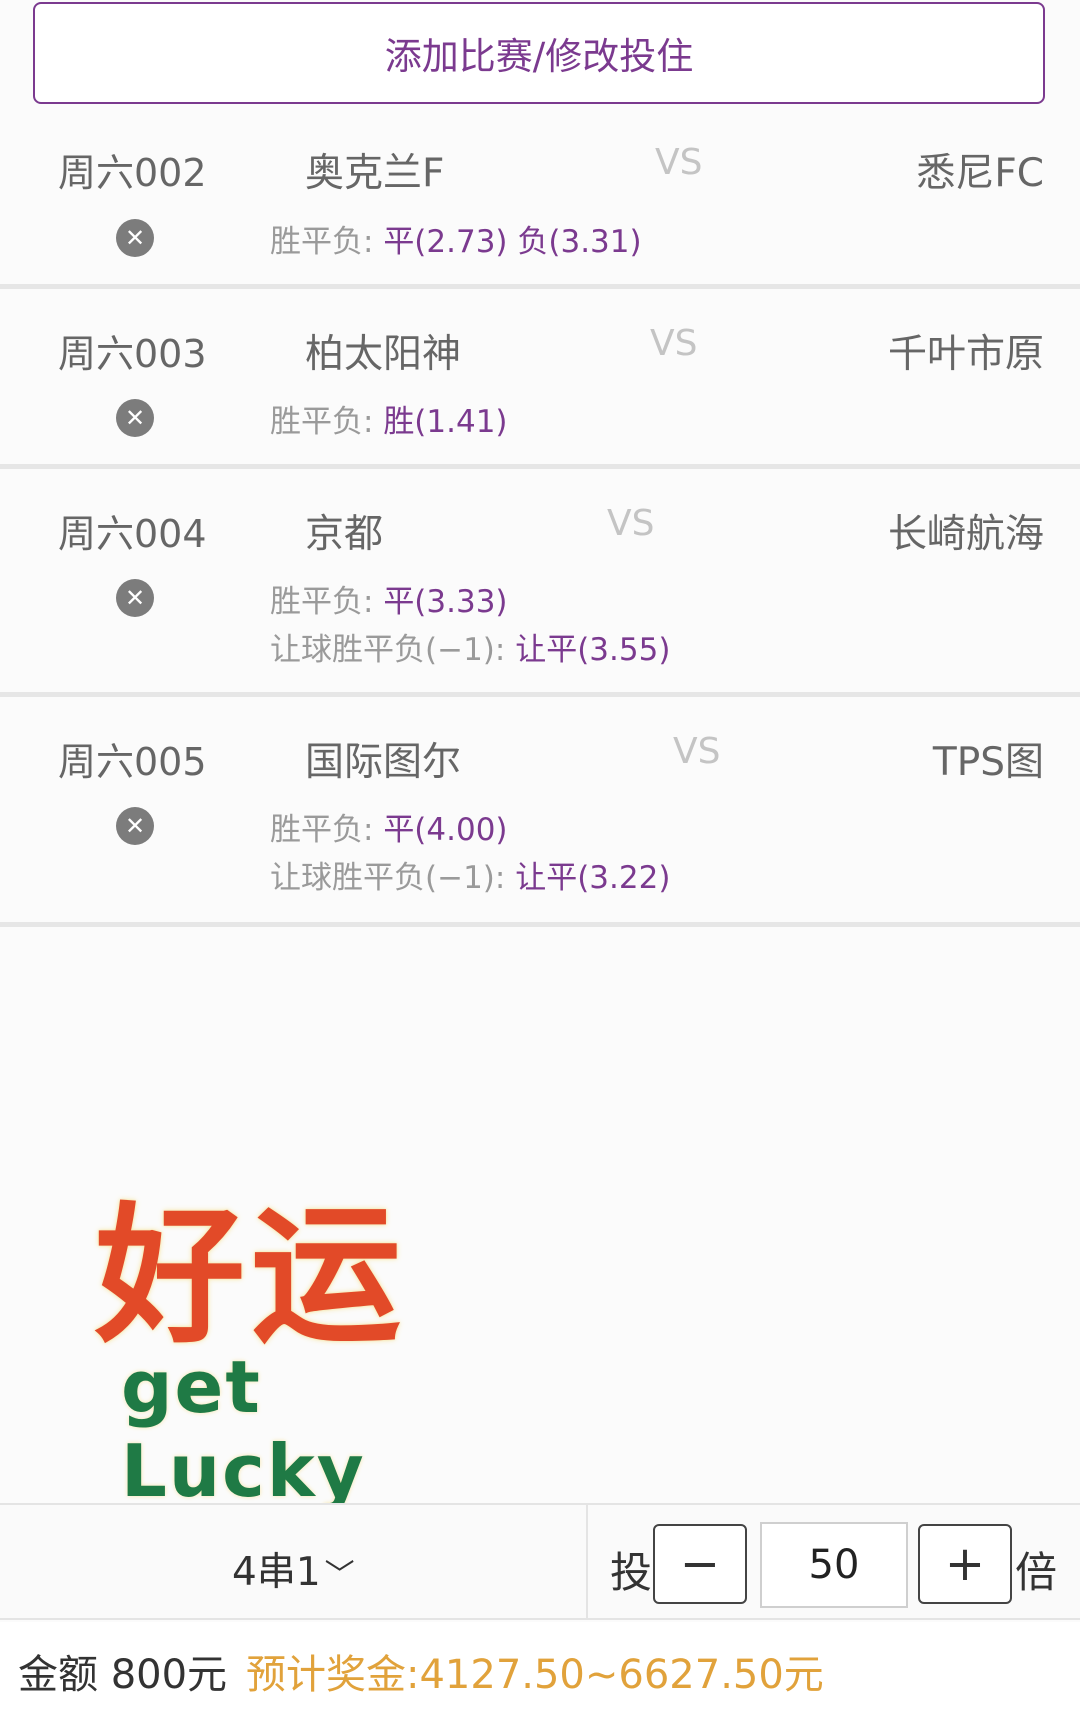 This screenshot has width=1080, height=1713. What do you see at coordinates (375, 173) in the screenshot?
I see `home-team: 奥克兰F` at bounding box center [375, 173].